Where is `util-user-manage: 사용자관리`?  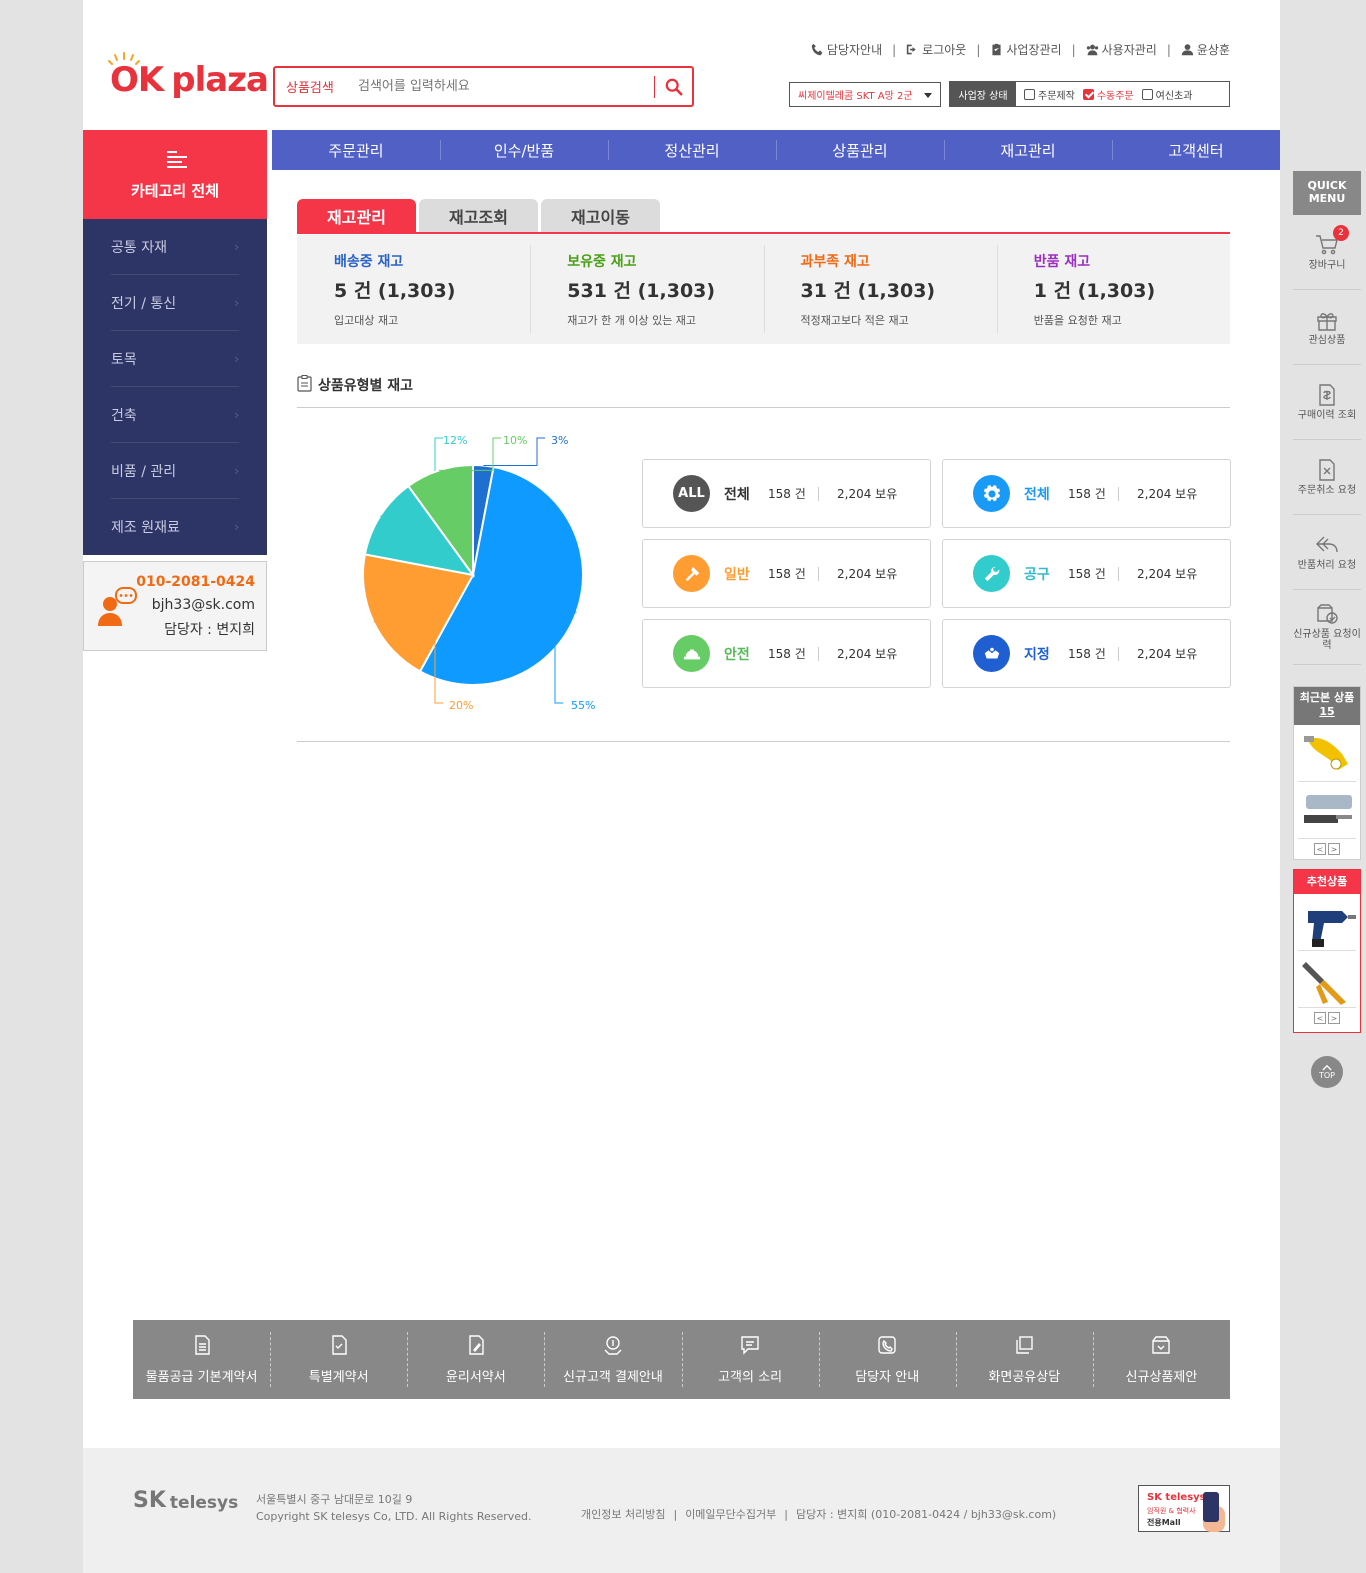
util-user-manage: 사용자관리 is located at coordinates (1121, 49).